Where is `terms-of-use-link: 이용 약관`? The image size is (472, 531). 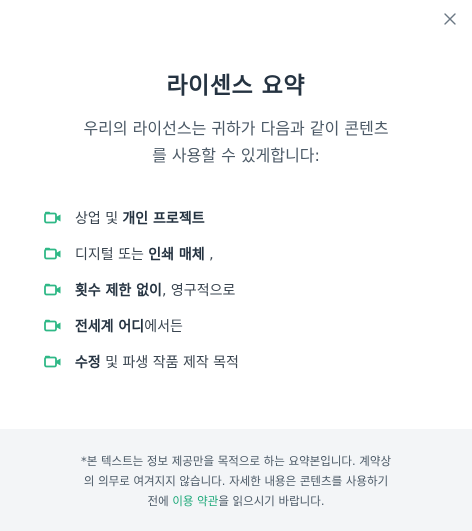 terms-of-use-link: 이용 약관 is located at coordinates (195, 501).